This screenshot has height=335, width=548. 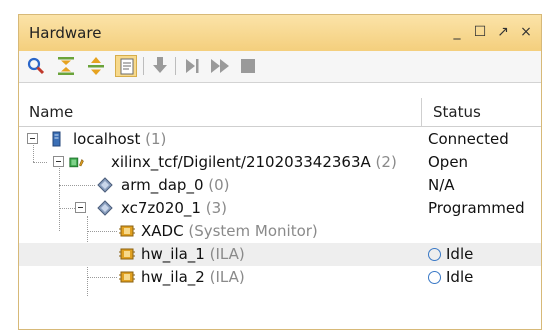 What do you see at coordinates (248, 66) in the screenshot?
I see `stop-icon` at bounding box center [248, 66].